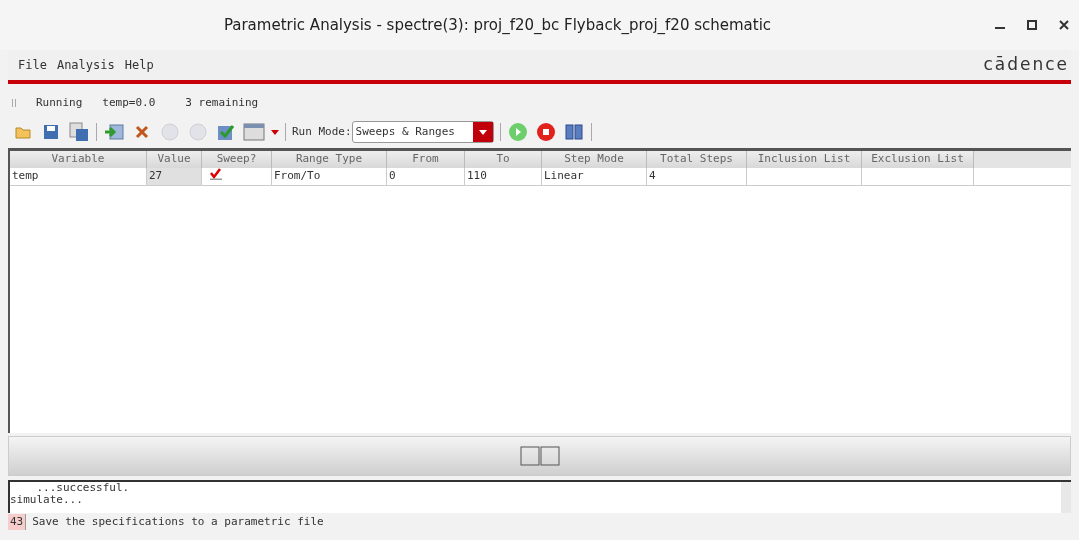 The width and height of the screenshot is (1079, 540). What do you see at coordinates (482, 132) in the screenshot?
I see `caret-icon` at bounding box center [482, 132].